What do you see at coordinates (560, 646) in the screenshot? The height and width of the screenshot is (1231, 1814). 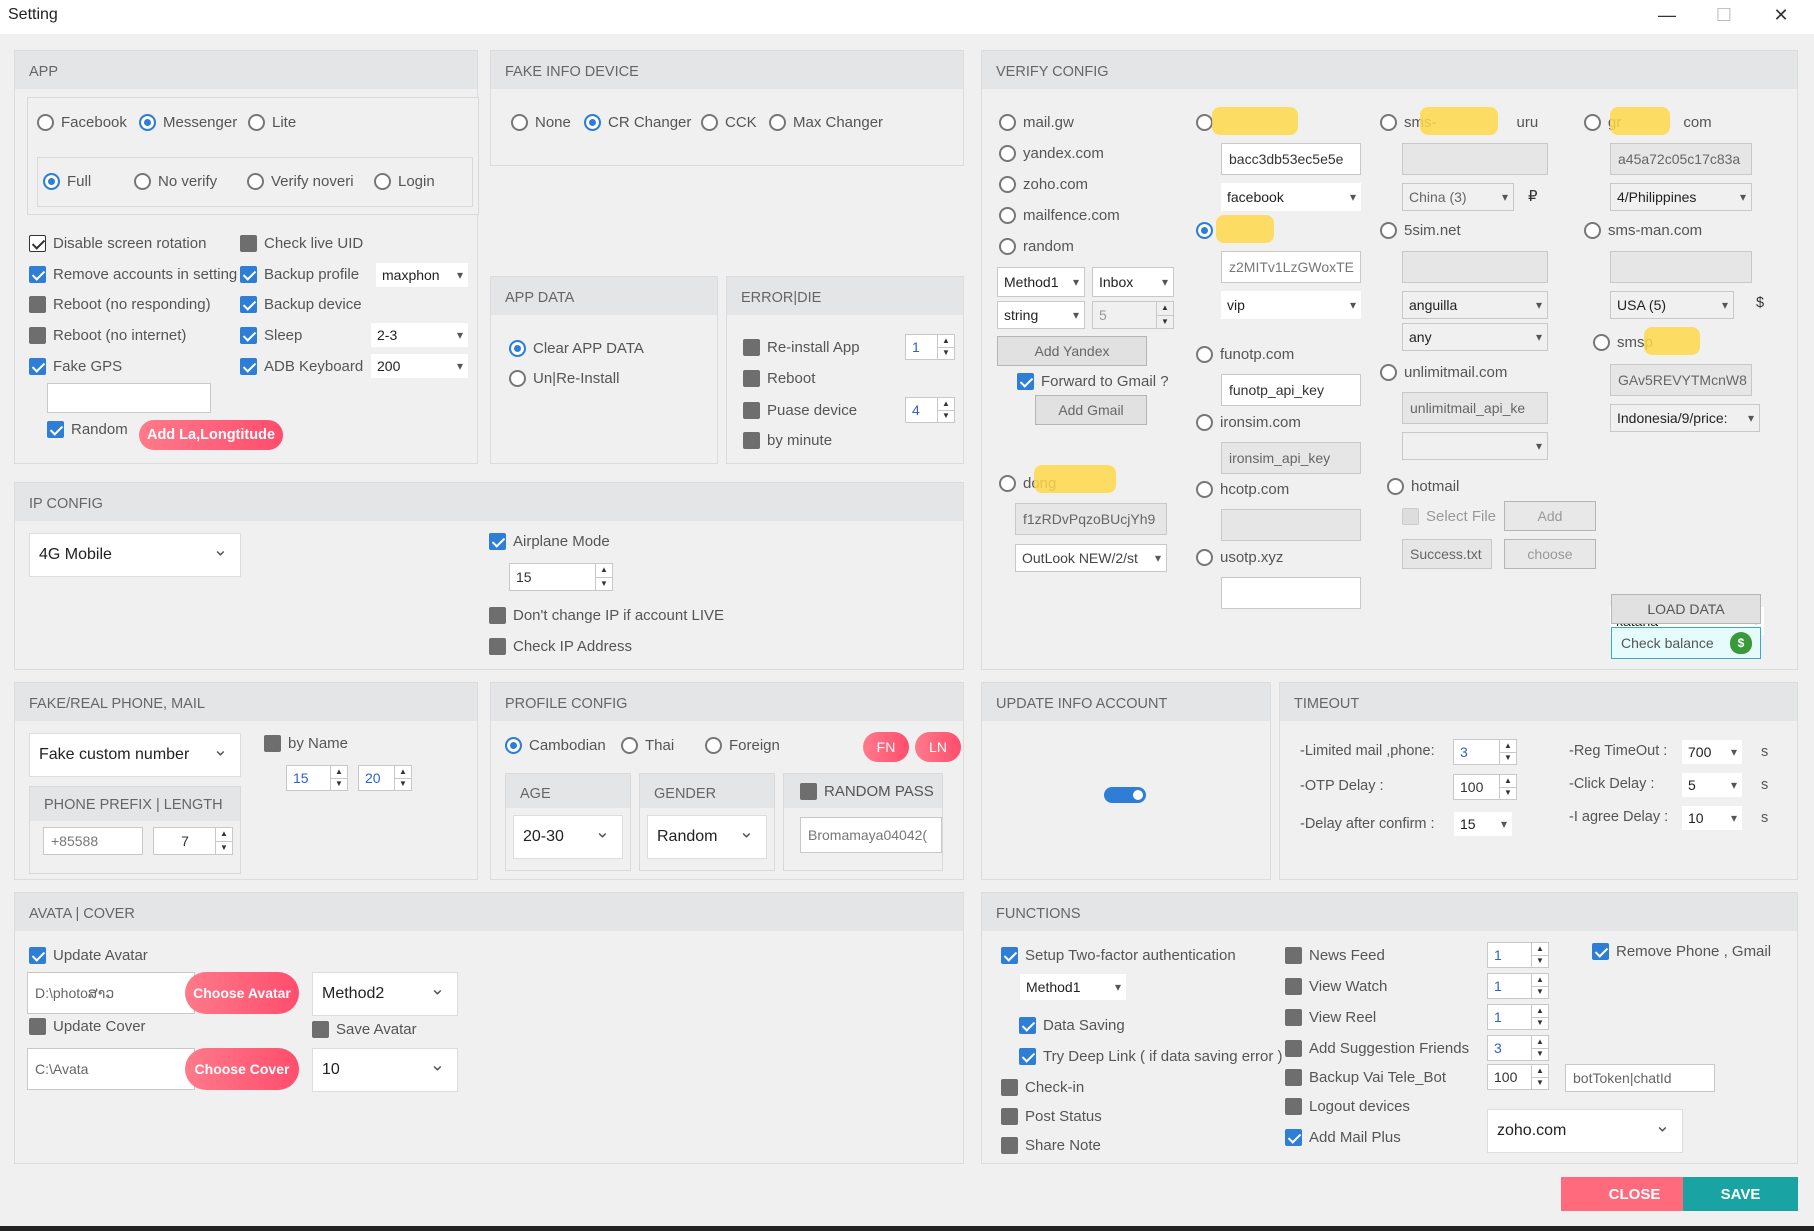 I see `check-ip-checkbox: Check IP Address` at bounding box center [560, 646].